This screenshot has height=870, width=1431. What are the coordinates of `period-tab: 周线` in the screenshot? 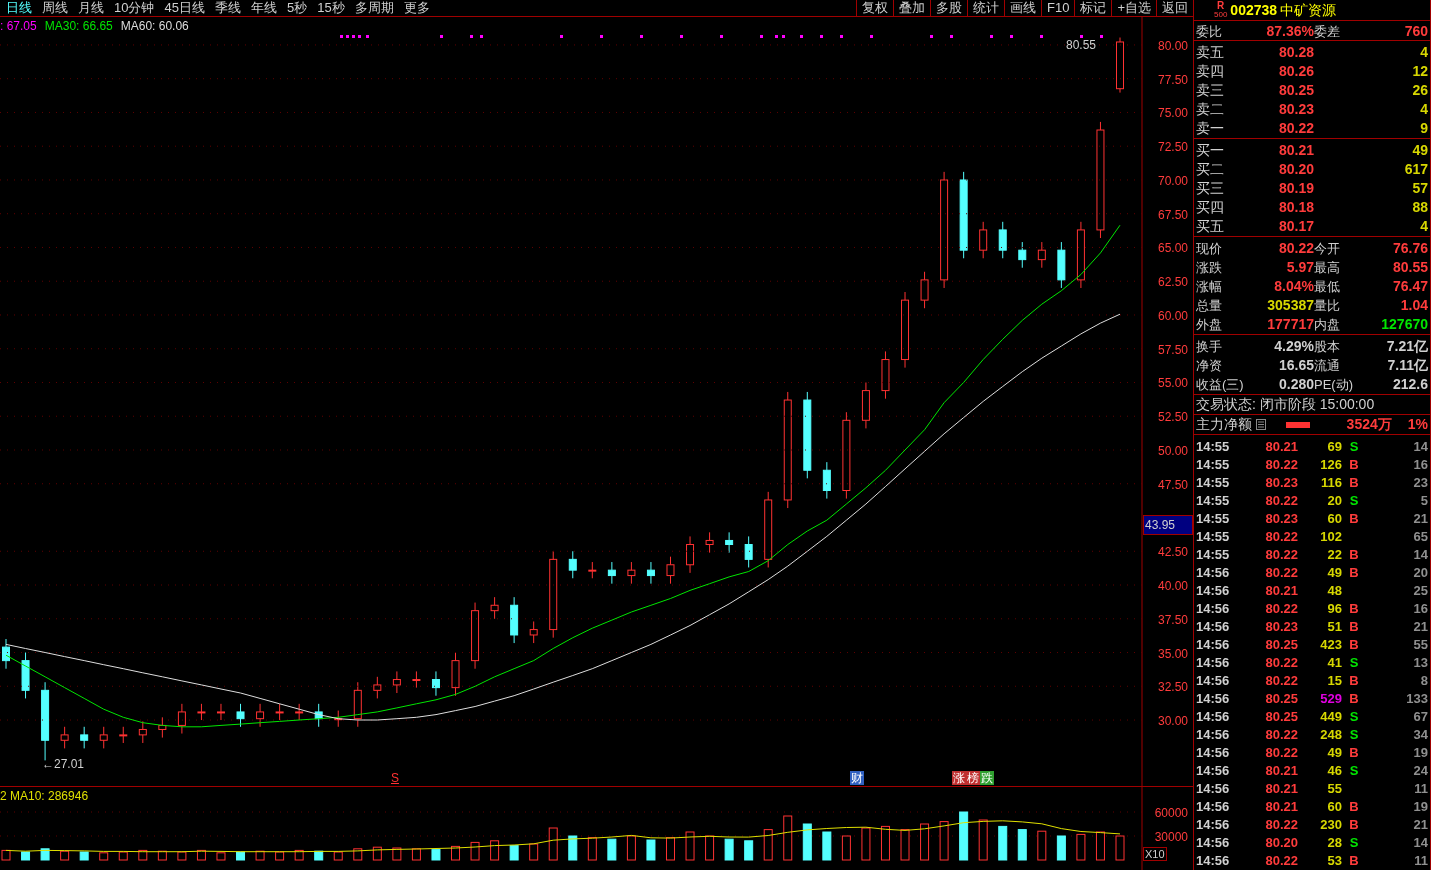 It's located at (55, 8).